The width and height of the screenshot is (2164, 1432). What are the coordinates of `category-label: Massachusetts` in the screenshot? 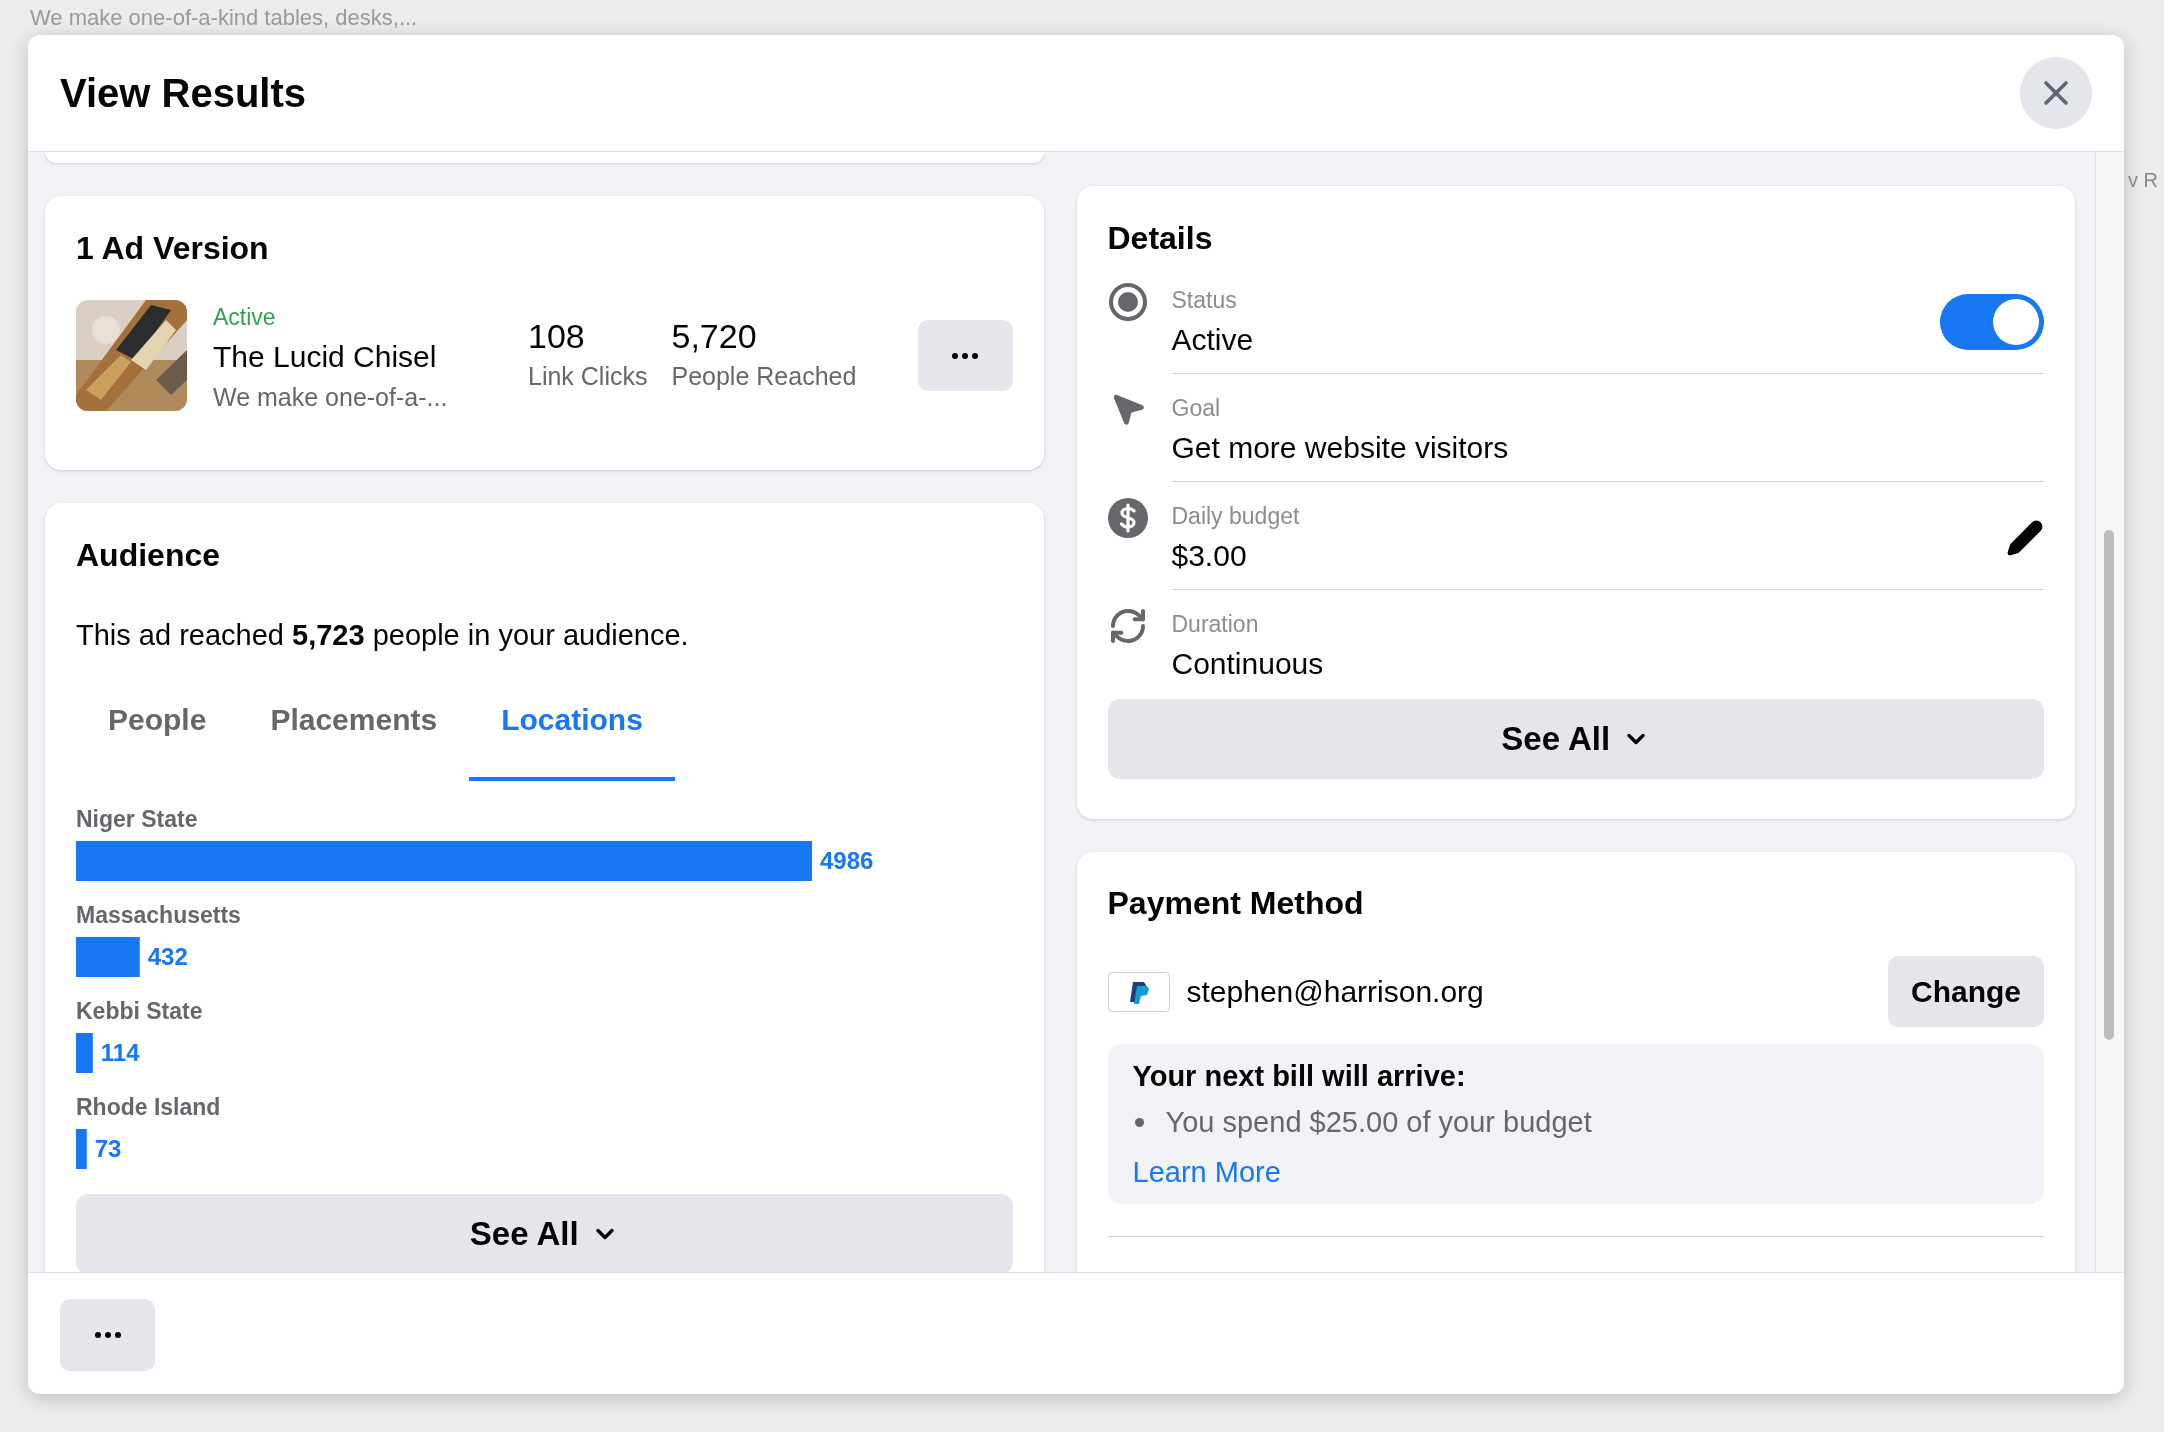 It's located at (158, 915).